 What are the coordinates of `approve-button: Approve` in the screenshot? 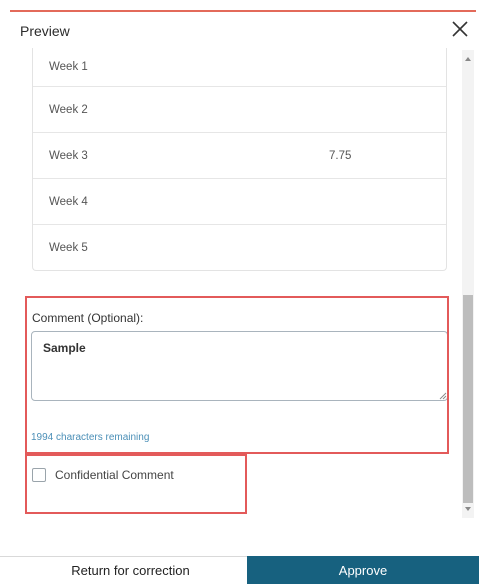 It's located at (363, 570).